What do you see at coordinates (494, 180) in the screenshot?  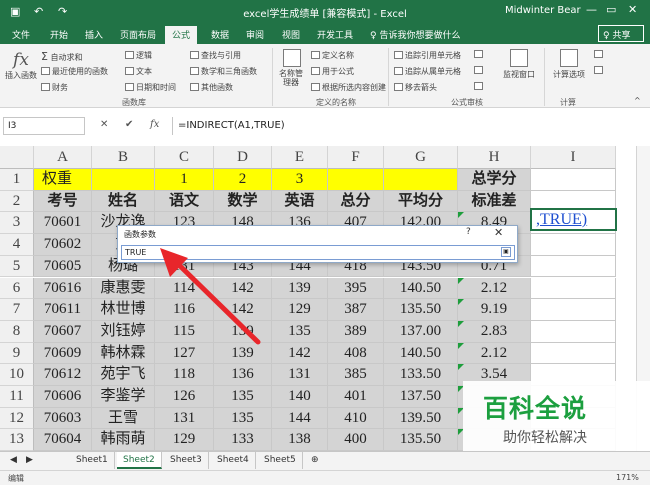 I see `cell-h1: 总学分` at bounding box center [494, 180].